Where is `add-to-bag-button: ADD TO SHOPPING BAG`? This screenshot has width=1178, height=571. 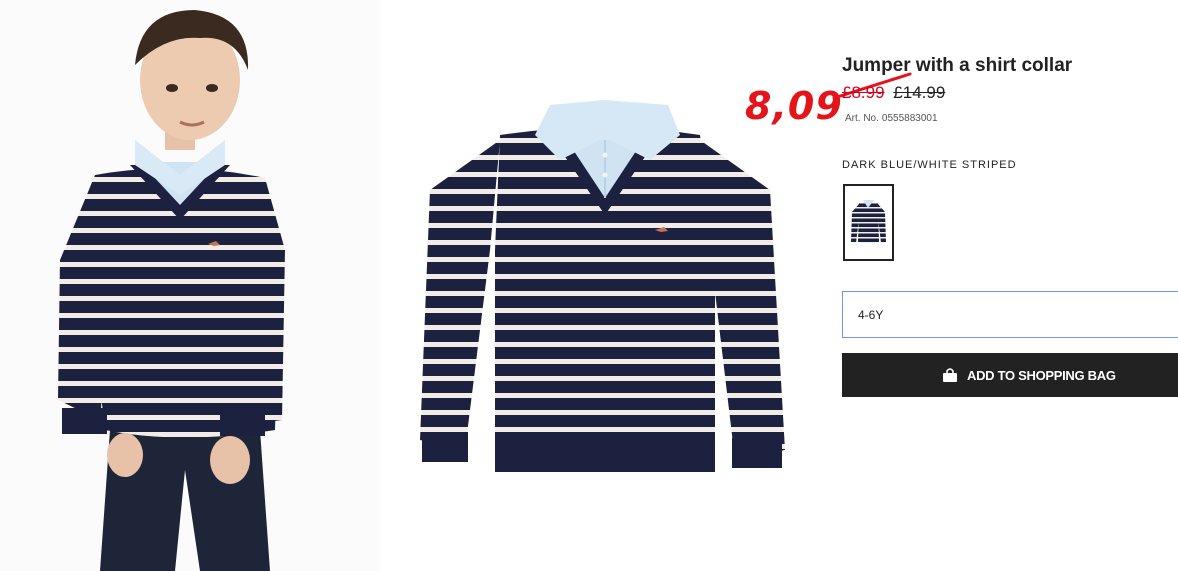 add-to-bag-button: ADD TO SHOPPING BAG is located at coordinates (1010, 375).